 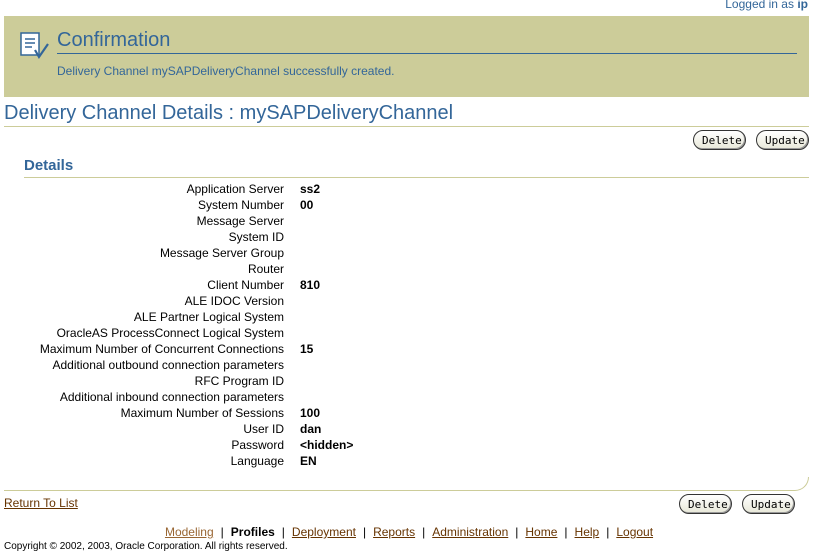 What do you see at coordinates (409, 397) in the screenshot?
I see `detail-row: Additional inbound connection parameters` at bounding box center [409, 397].